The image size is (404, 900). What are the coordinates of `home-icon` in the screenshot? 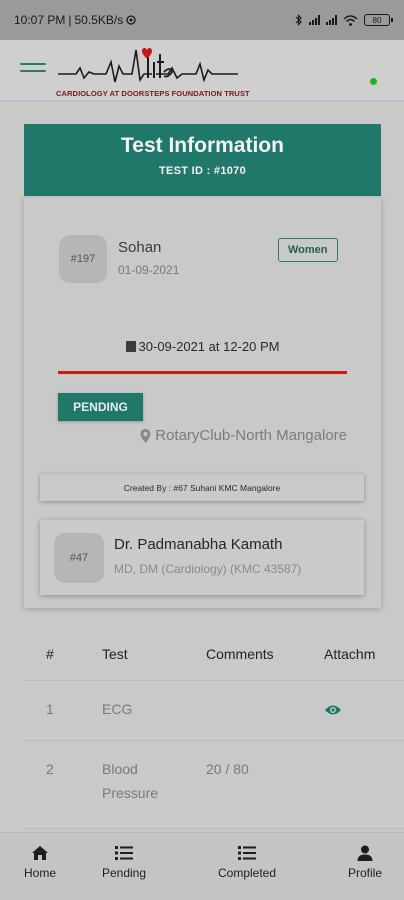 It's located at (40, 853).